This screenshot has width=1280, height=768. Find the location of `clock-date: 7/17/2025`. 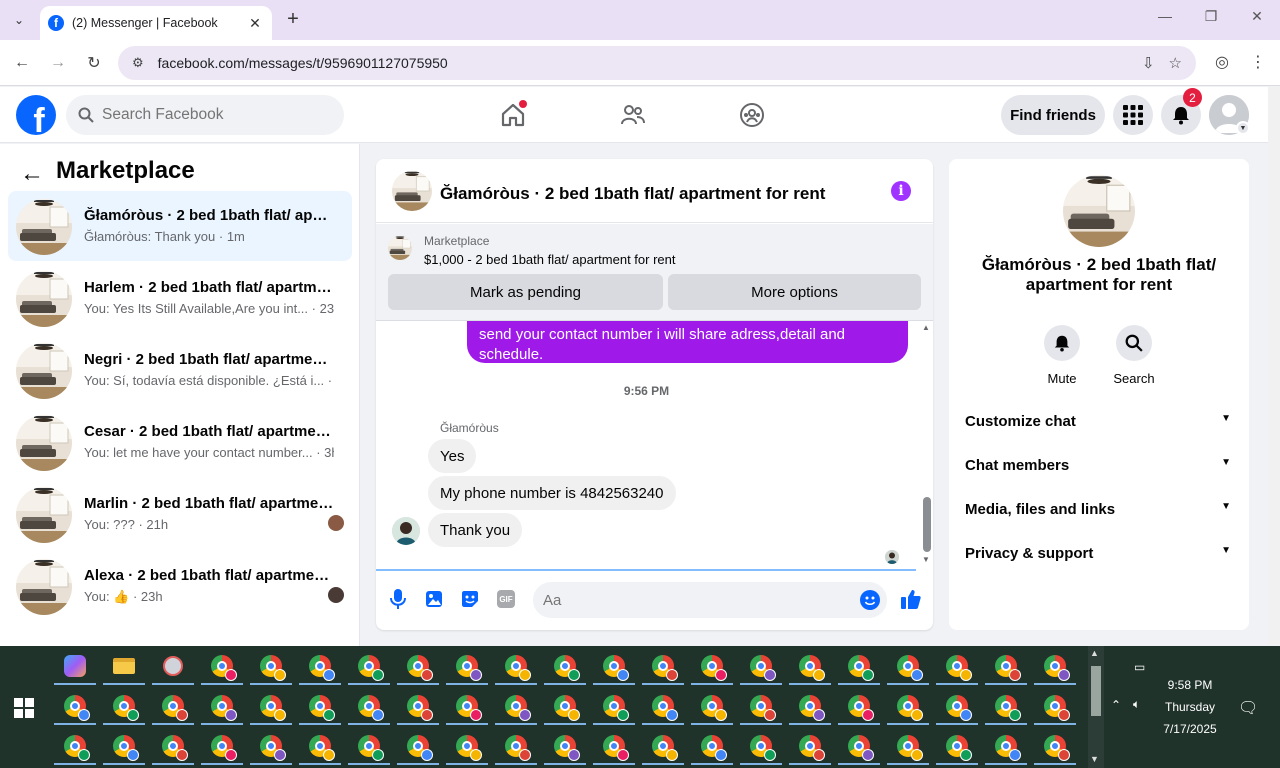

clock-date: 7/17/2025 is located at coordinates (1190, 729).